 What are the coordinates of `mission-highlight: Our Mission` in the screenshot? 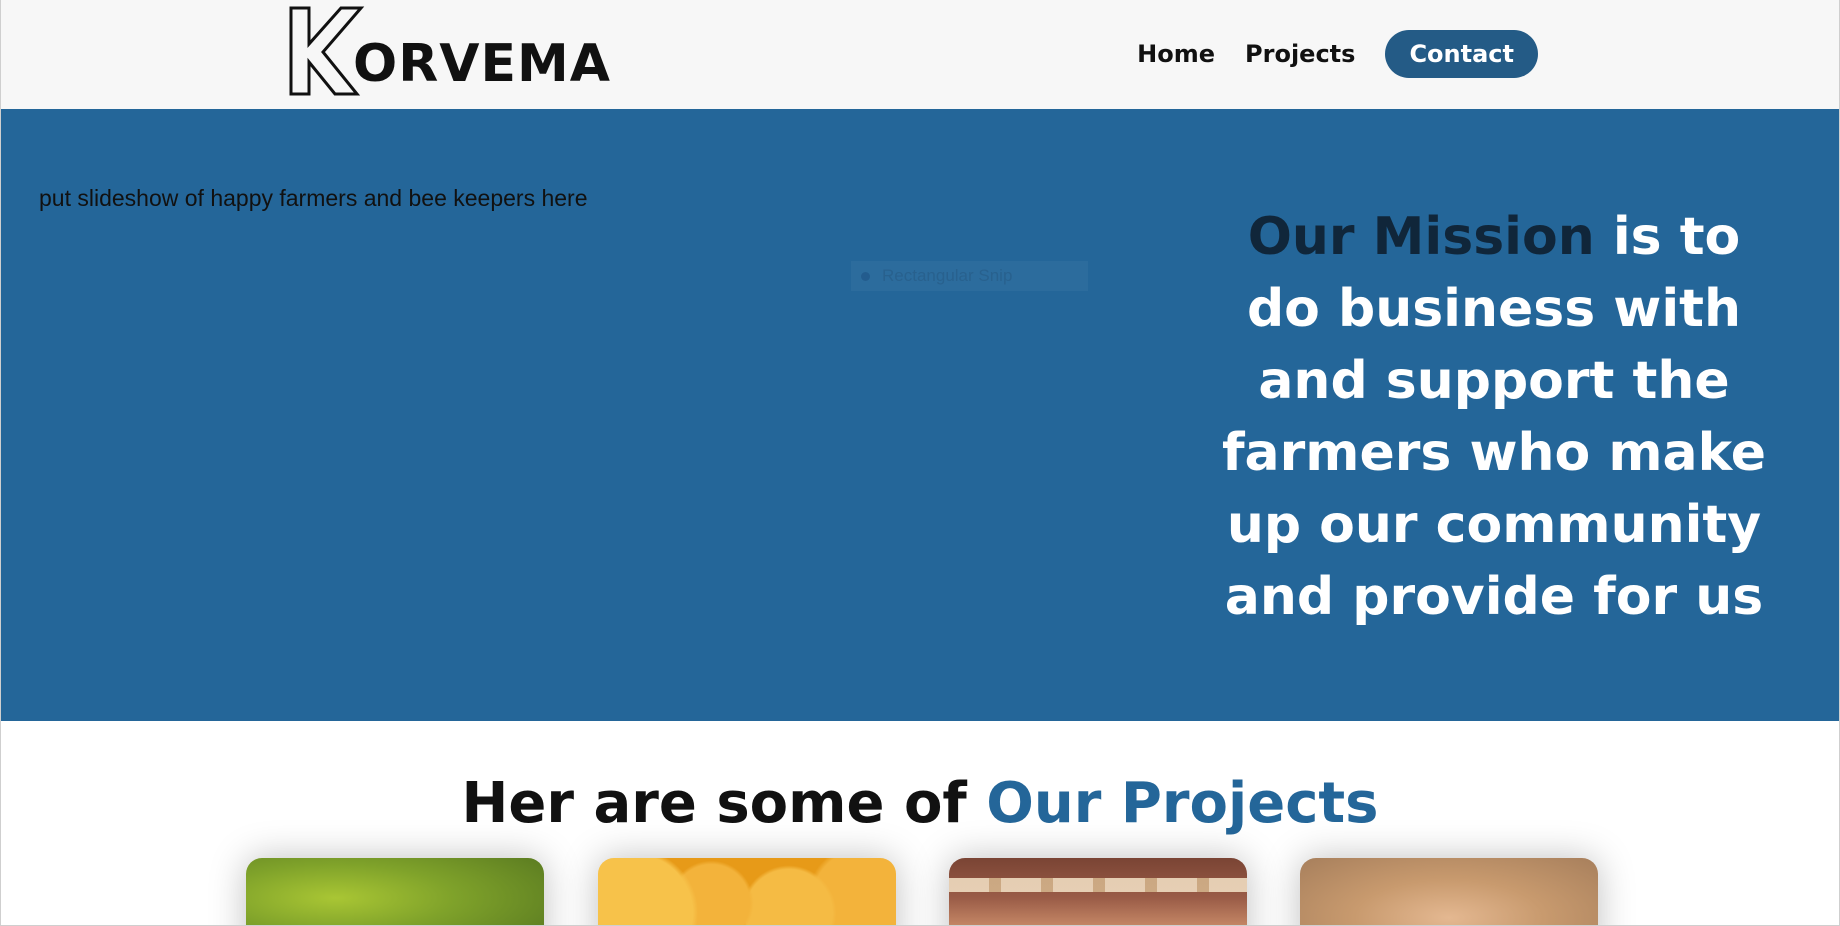 It's located at (1421, 237).